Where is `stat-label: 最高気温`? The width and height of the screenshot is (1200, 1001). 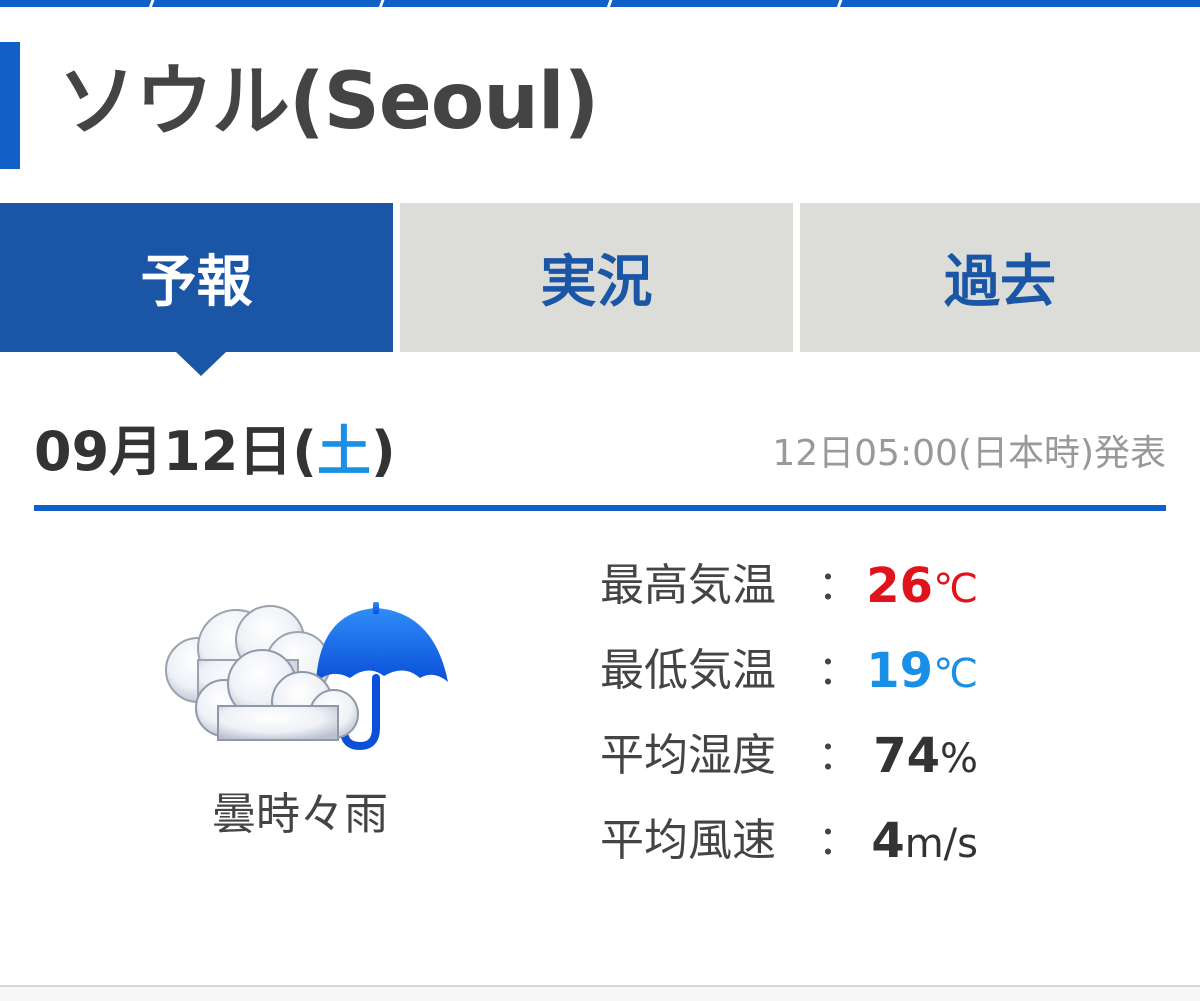 stat-label: 最高気温 is located at coordinates (688, 585).